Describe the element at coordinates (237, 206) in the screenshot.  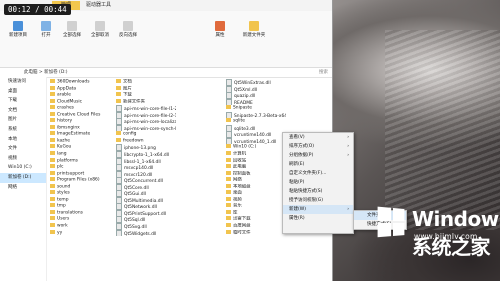
I see `file-name: 音乐` at that location.